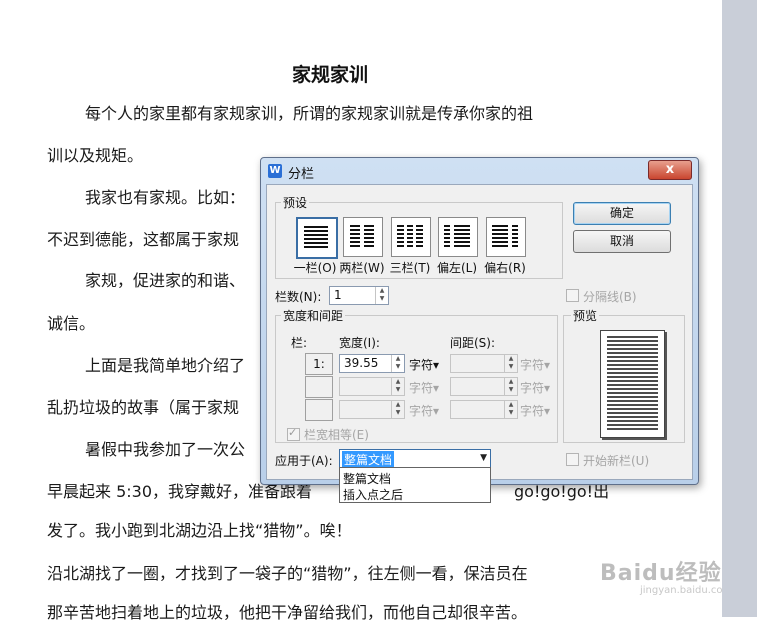  I want to click on paragraph-line: 我家也有家规。比如：, so click(165, 197).